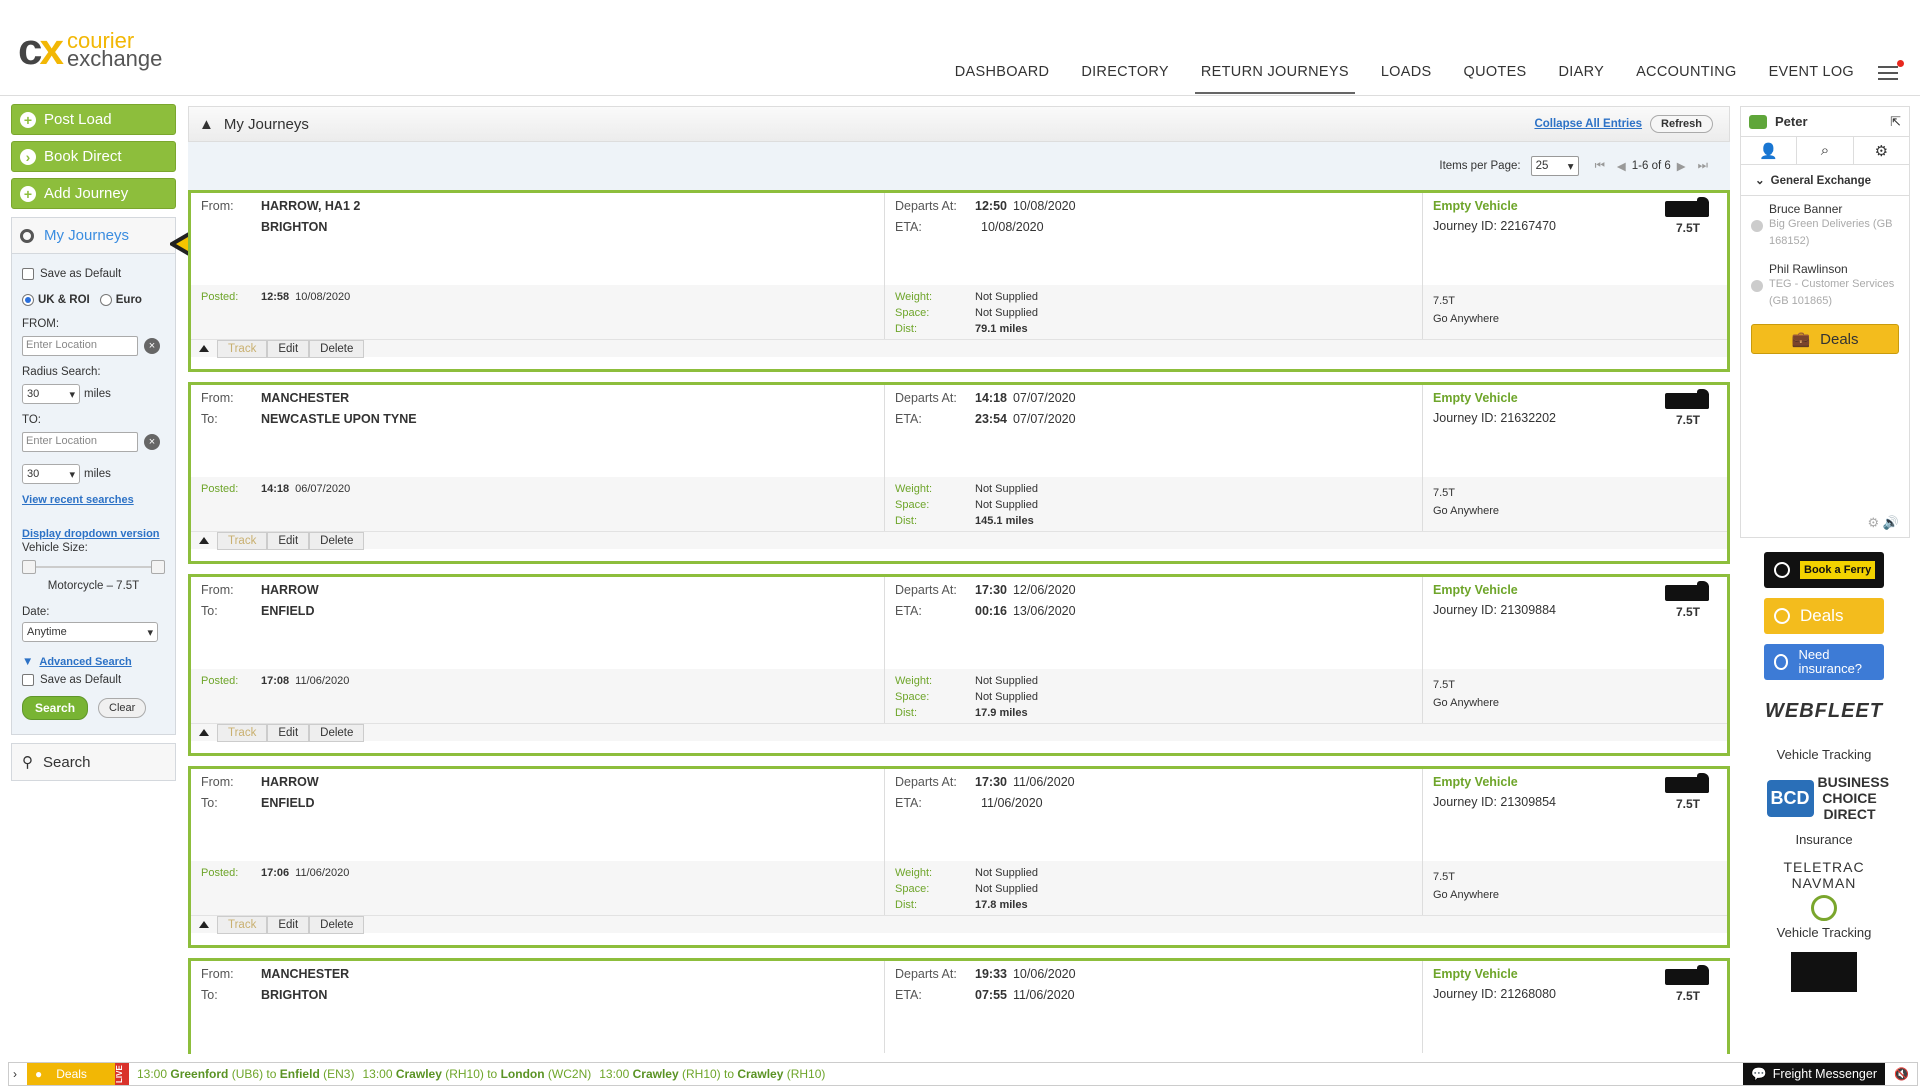 The height and width of the screenshot is (1089, 1920). I want to click on slider-min-handle, so click(29, 567).